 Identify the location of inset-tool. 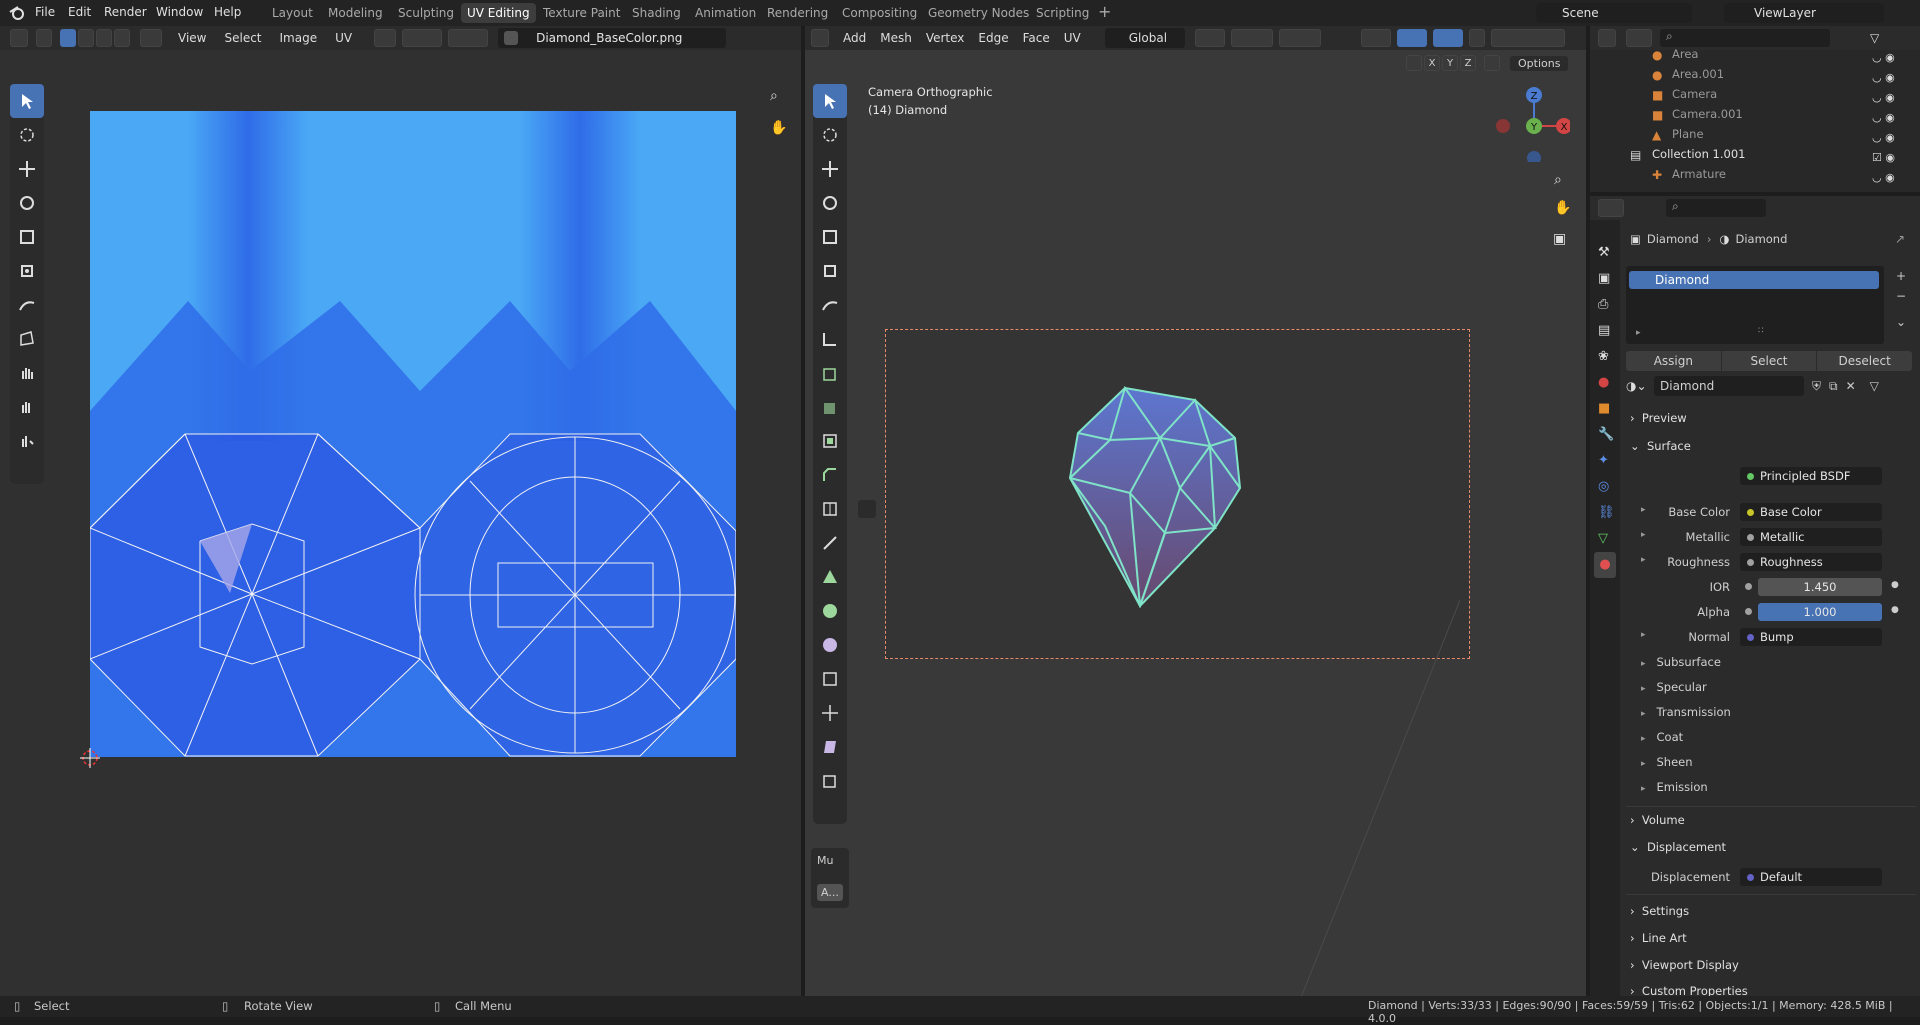
(830, 441).